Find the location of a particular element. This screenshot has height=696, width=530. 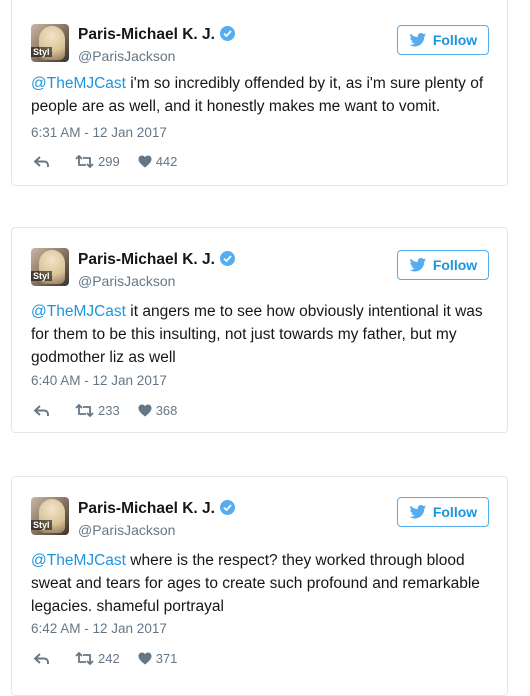

retweet-button: 233 is located at coordinates (97, 410).